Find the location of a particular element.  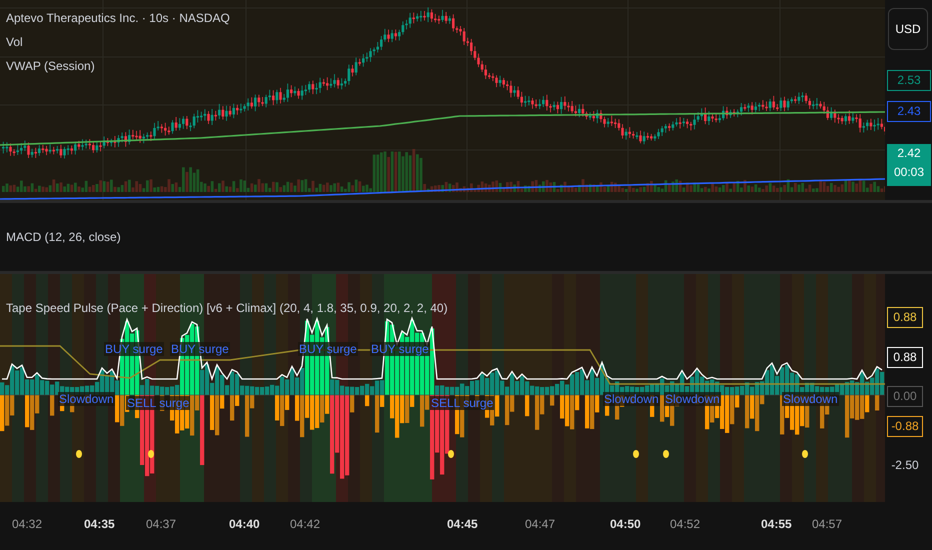

time-label: 04:40 is located at coordinates (244, 524).